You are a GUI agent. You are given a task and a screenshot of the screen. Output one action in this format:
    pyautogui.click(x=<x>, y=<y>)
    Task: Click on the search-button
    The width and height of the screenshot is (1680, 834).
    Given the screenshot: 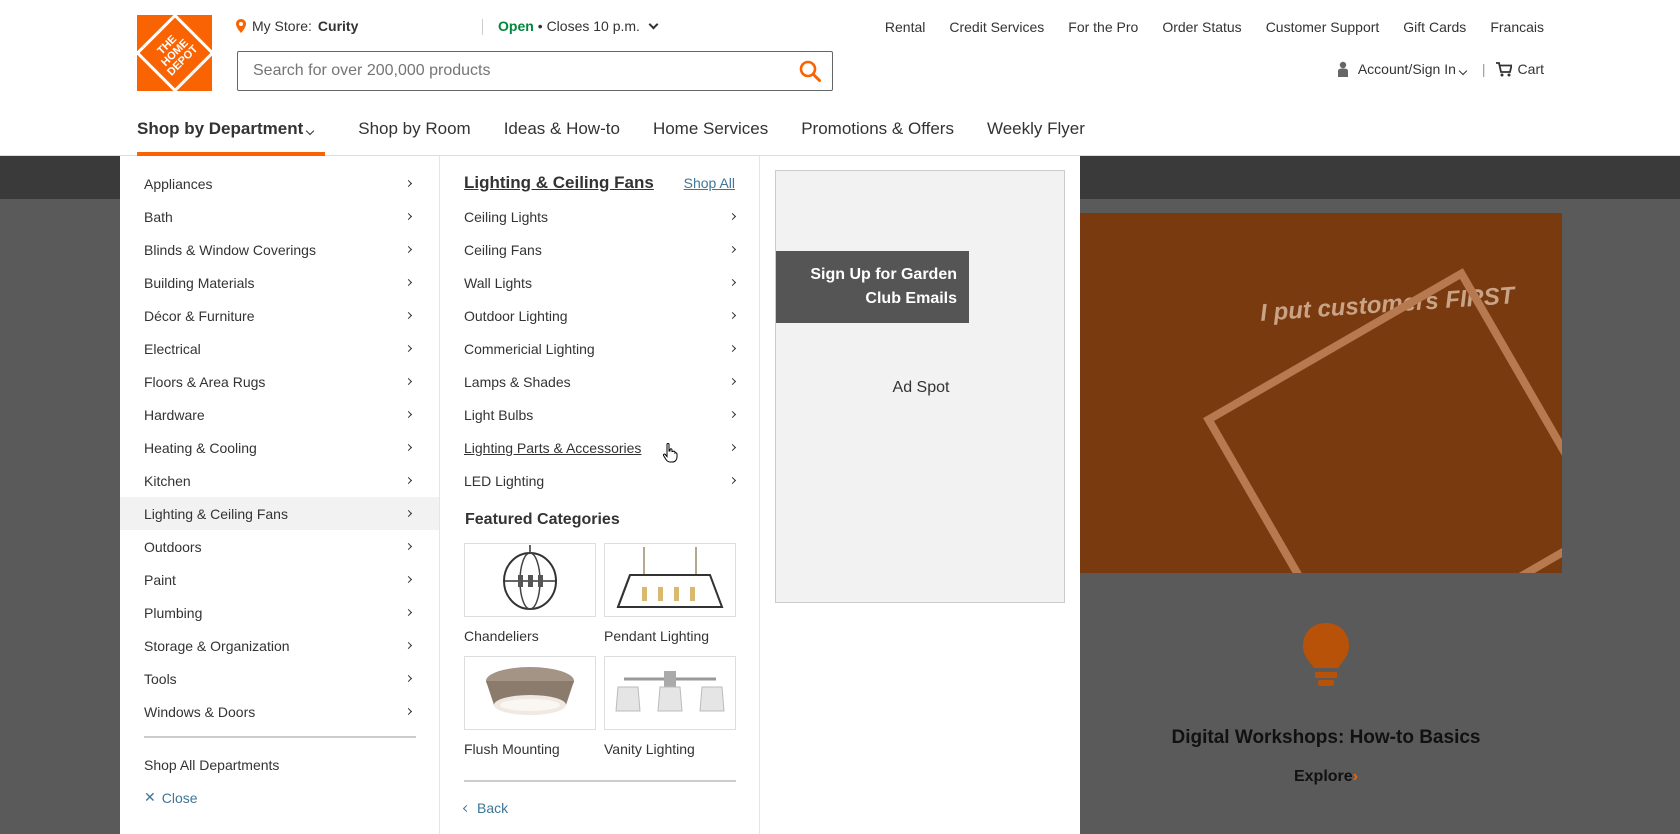 What is the action you would take?
    pyautogui.click(x=810, y=71)
    